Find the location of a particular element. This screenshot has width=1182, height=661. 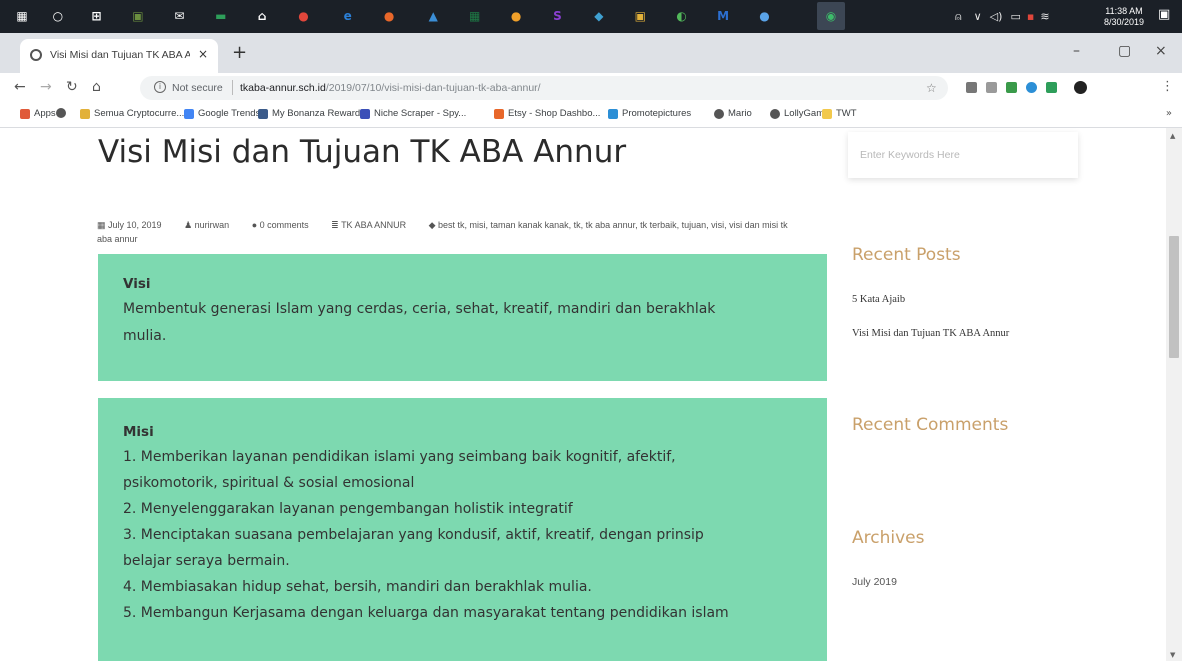

post-date: ▦ July 10, 2019 is located at coordinates (134, 225).